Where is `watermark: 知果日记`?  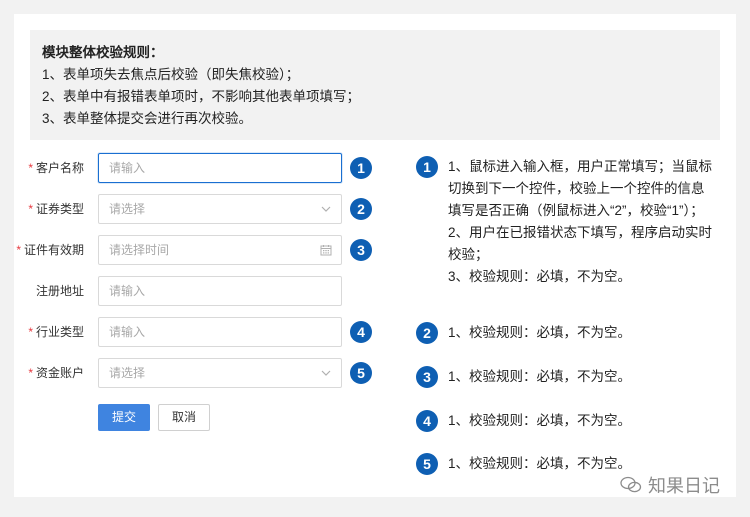 watermark: 知果日记 is located at coordinates (670, 485).